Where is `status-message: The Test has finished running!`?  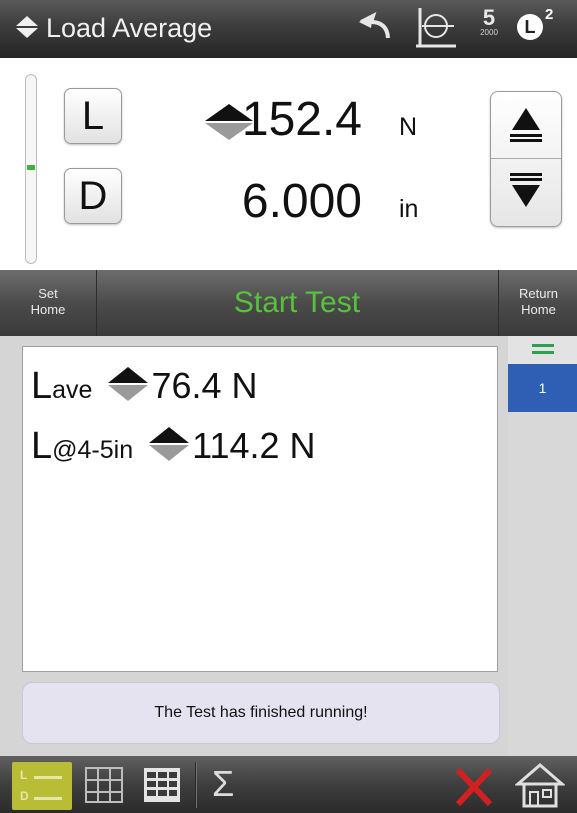
status-message: The Test has finished running! is located at coordinates (261, 713).